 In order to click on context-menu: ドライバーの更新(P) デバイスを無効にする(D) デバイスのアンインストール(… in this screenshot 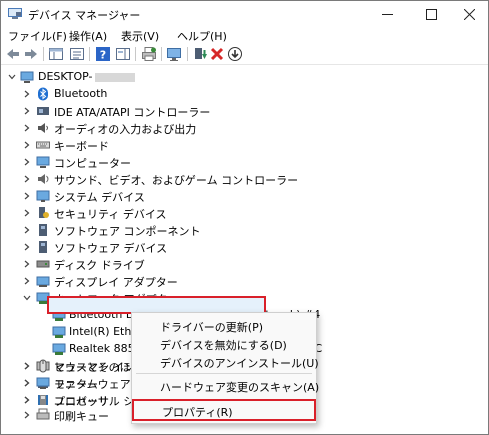, I will do `click(225, 368)`.